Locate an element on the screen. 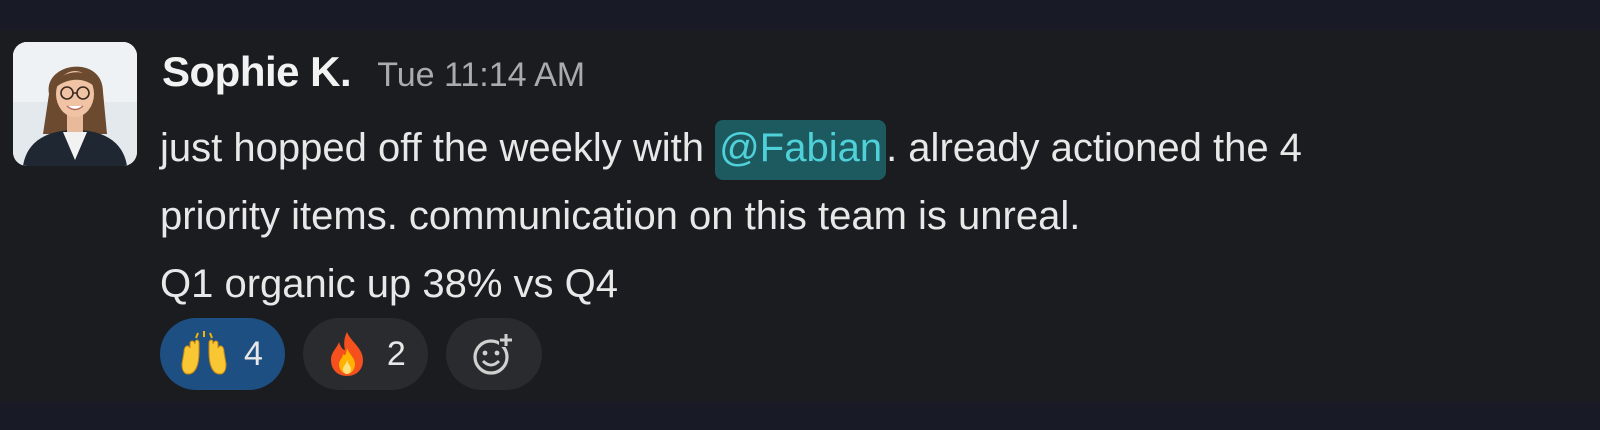 The width and height of the screenshot is (1600, 430). reactions-bar: 4 2 is located at coordinates (351, 354).